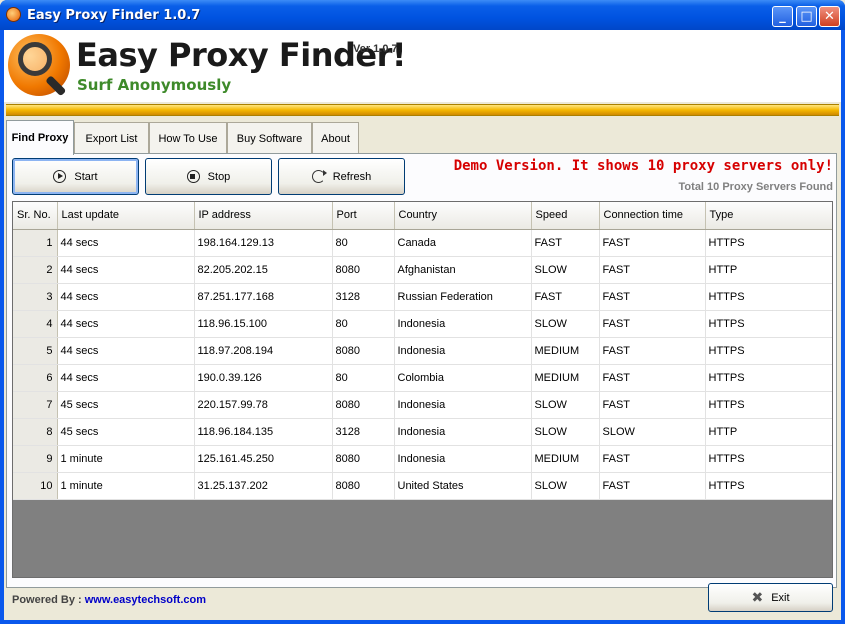 The image size is (845, 624). What do you see at coordinates (263, 324) in the screenshot?
I see `table-cell: 118.96.15.100` at bounding box center [263, 324].